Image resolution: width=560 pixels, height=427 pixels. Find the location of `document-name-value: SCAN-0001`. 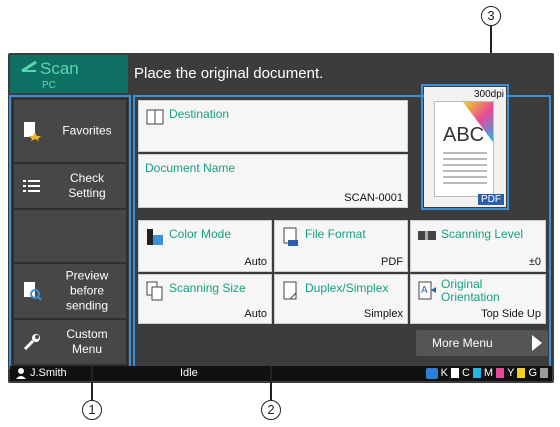

document-name-value: SCAN-0001 is located at coordinates (373, 198).